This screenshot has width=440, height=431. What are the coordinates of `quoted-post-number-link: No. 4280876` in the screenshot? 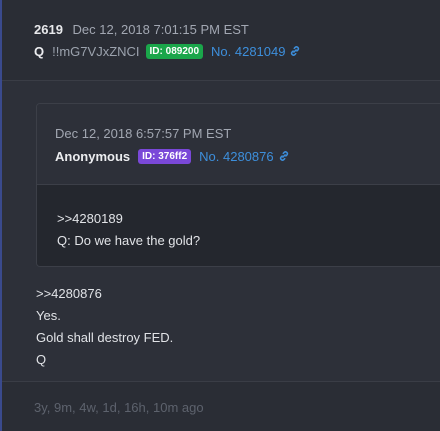 It's located at (244, 156).